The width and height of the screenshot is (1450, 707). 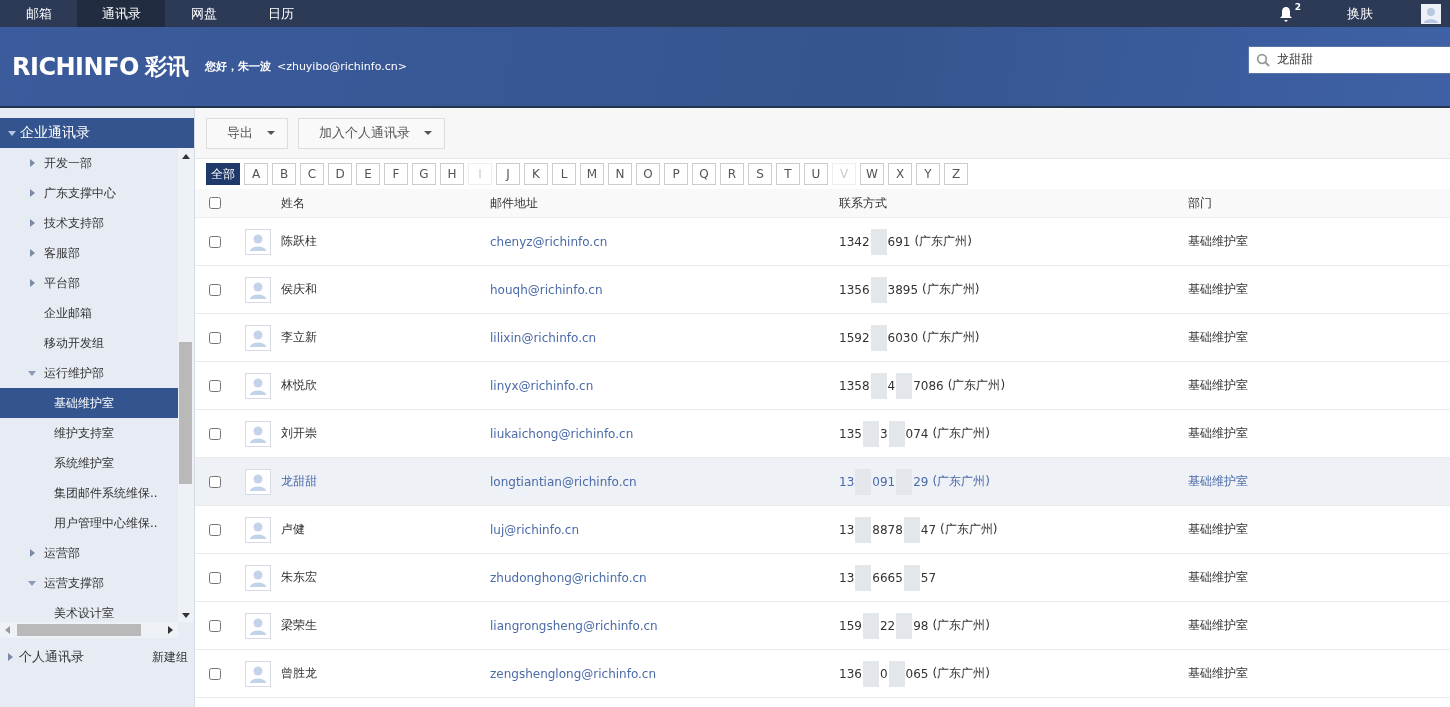 What do you see at coordinates (89, 493) in the screenshot?
I see `tree-item: 集团邮件系统维保..` at bounding box center [89, 493].